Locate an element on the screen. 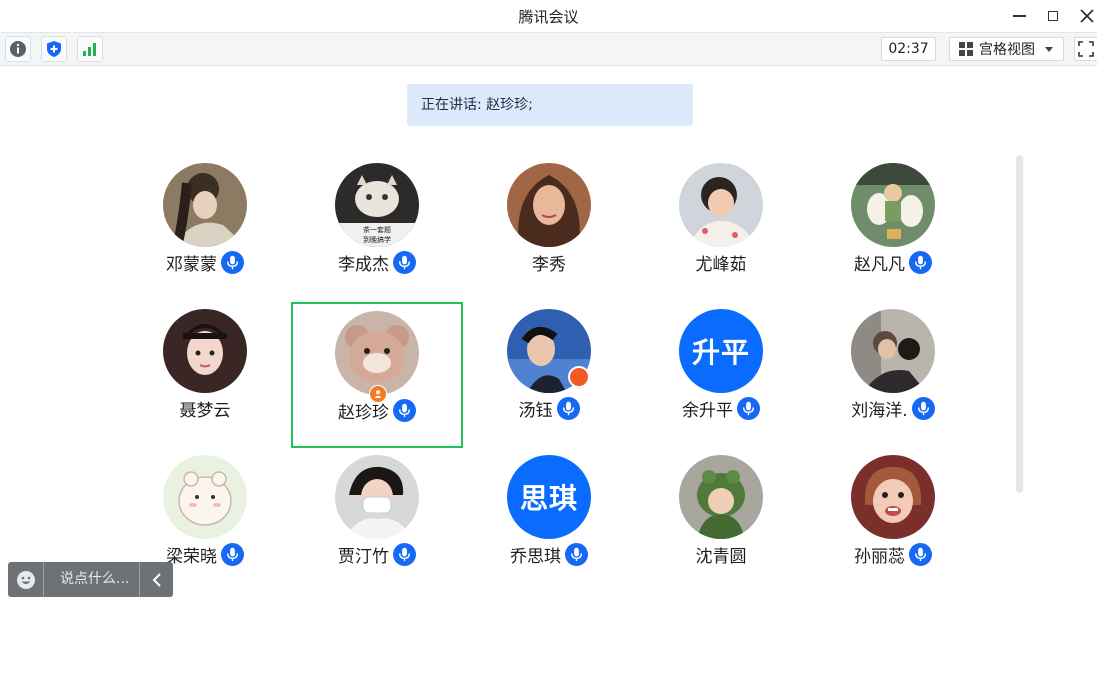 This screenshot has height=686, width=1097. participant-name: 聂梦云 is located at coordinates (205, 410).